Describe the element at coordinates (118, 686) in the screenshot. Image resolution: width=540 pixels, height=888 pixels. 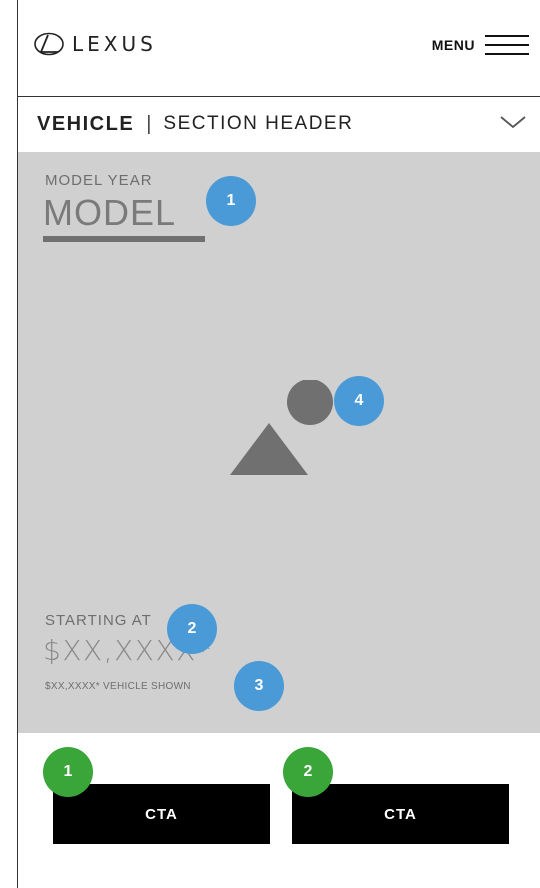
I see `vehicle-shown-disclaimer: $XX,XXXX* VEHICLE SHOWN` at that location.